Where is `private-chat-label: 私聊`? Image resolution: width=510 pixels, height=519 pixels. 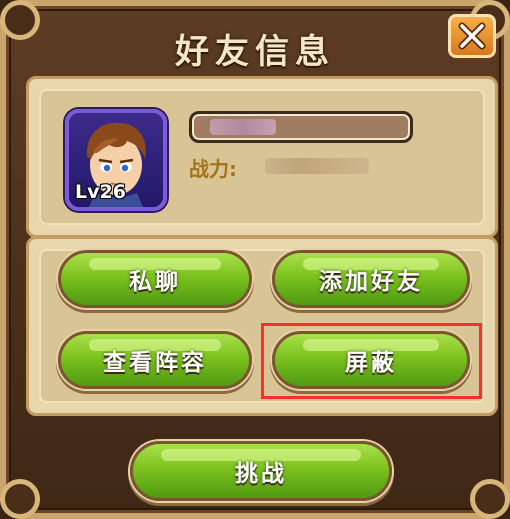 private-chat-label: 私聊 is located at coordinates (155, 282).